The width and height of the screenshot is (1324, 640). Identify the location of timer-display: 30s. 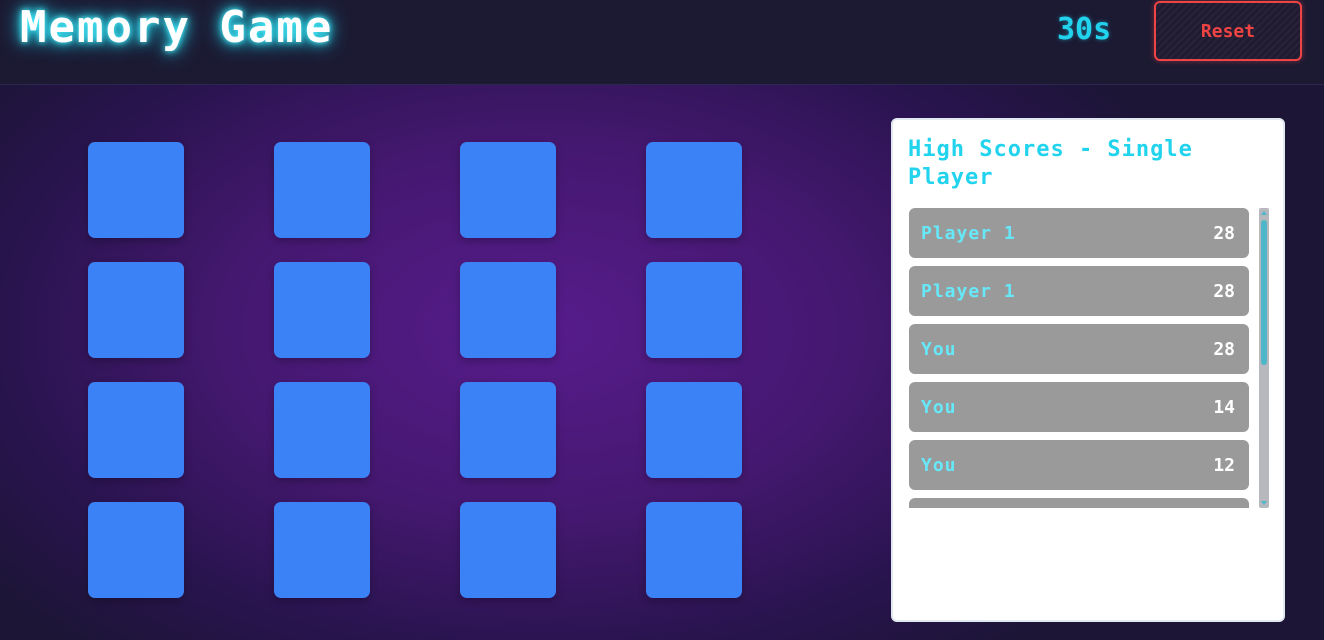
(1084, 29).